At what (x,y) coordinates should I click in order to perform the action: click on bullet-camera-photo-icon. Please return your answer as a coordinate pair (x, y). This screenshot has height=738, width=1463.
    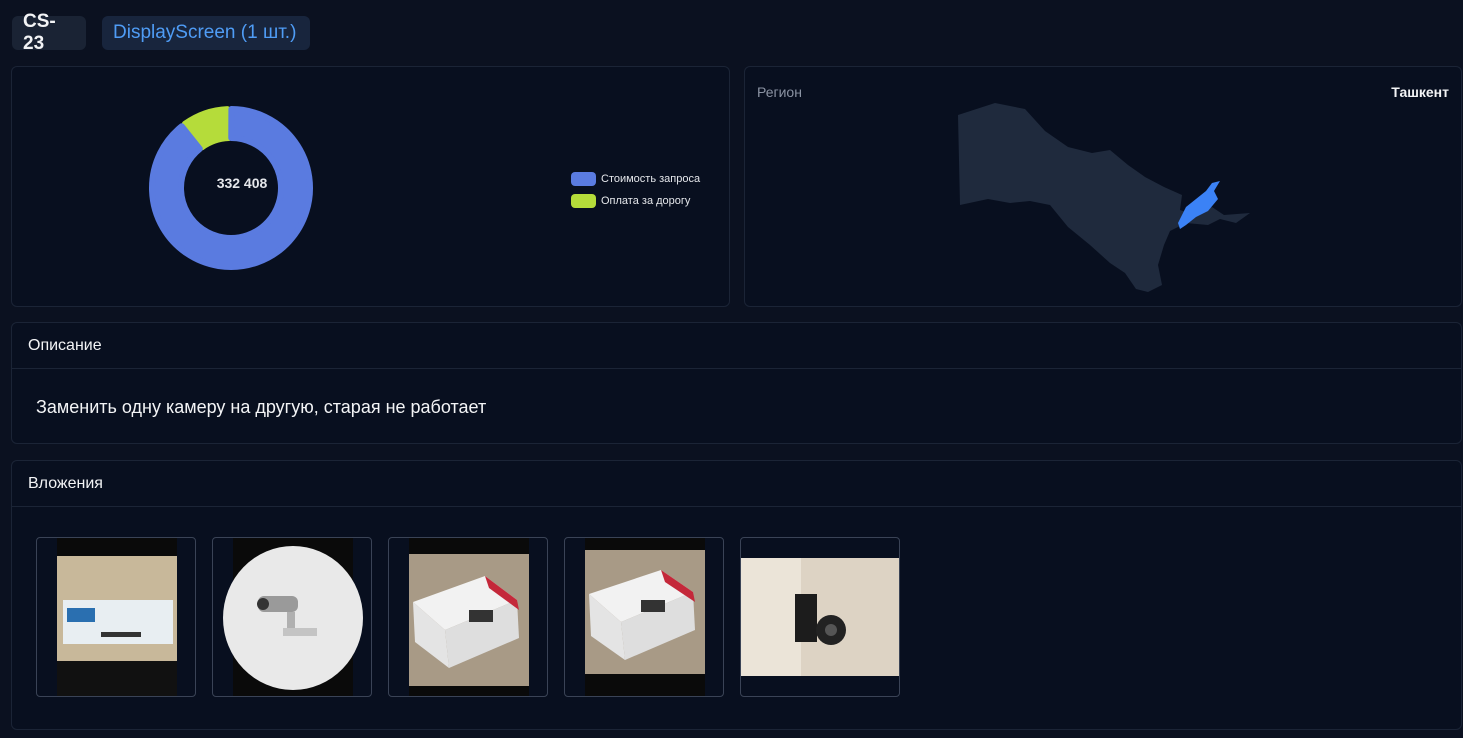
    Looking at the image, I should click on (293, 617).